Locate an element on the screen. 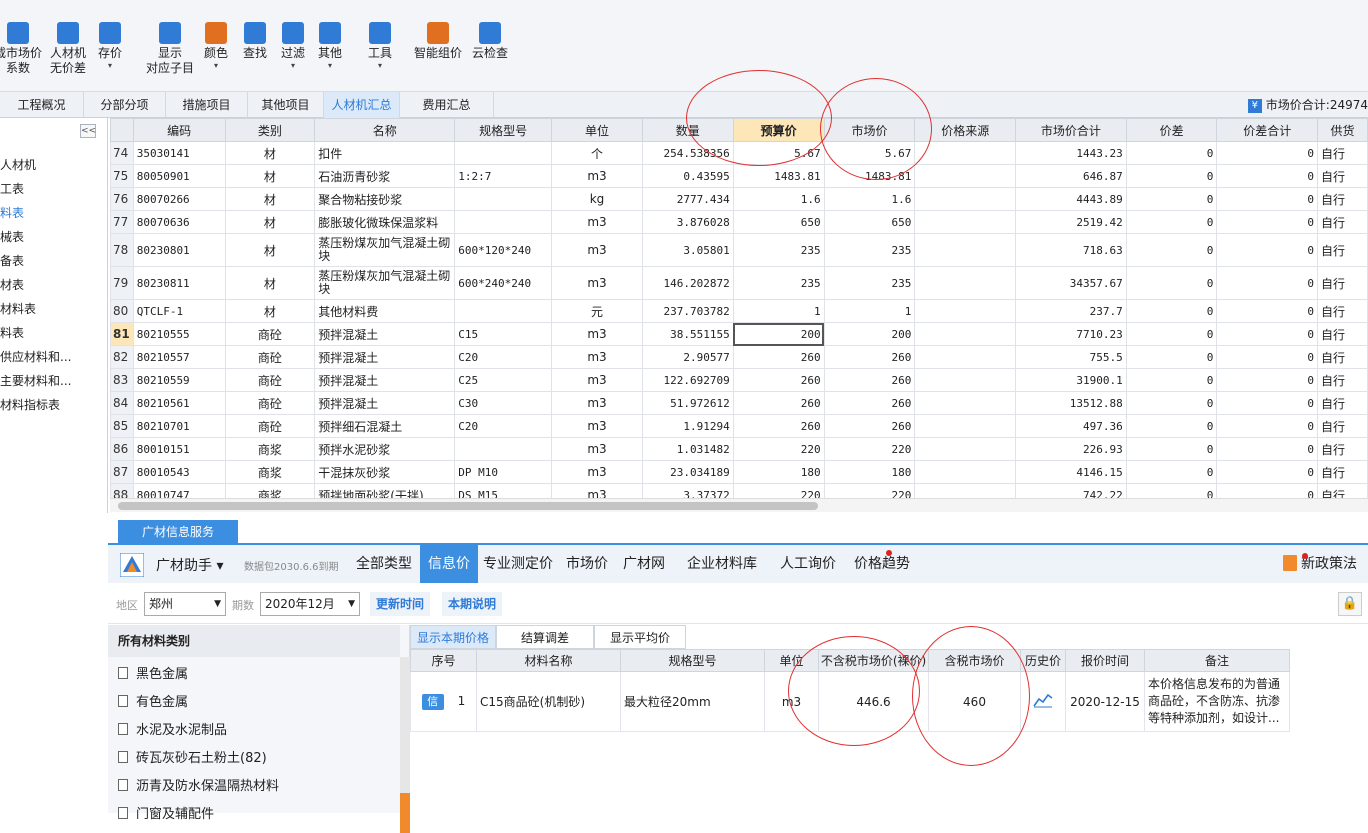  column-header: 市场价 is located at coordinates (869, 130).